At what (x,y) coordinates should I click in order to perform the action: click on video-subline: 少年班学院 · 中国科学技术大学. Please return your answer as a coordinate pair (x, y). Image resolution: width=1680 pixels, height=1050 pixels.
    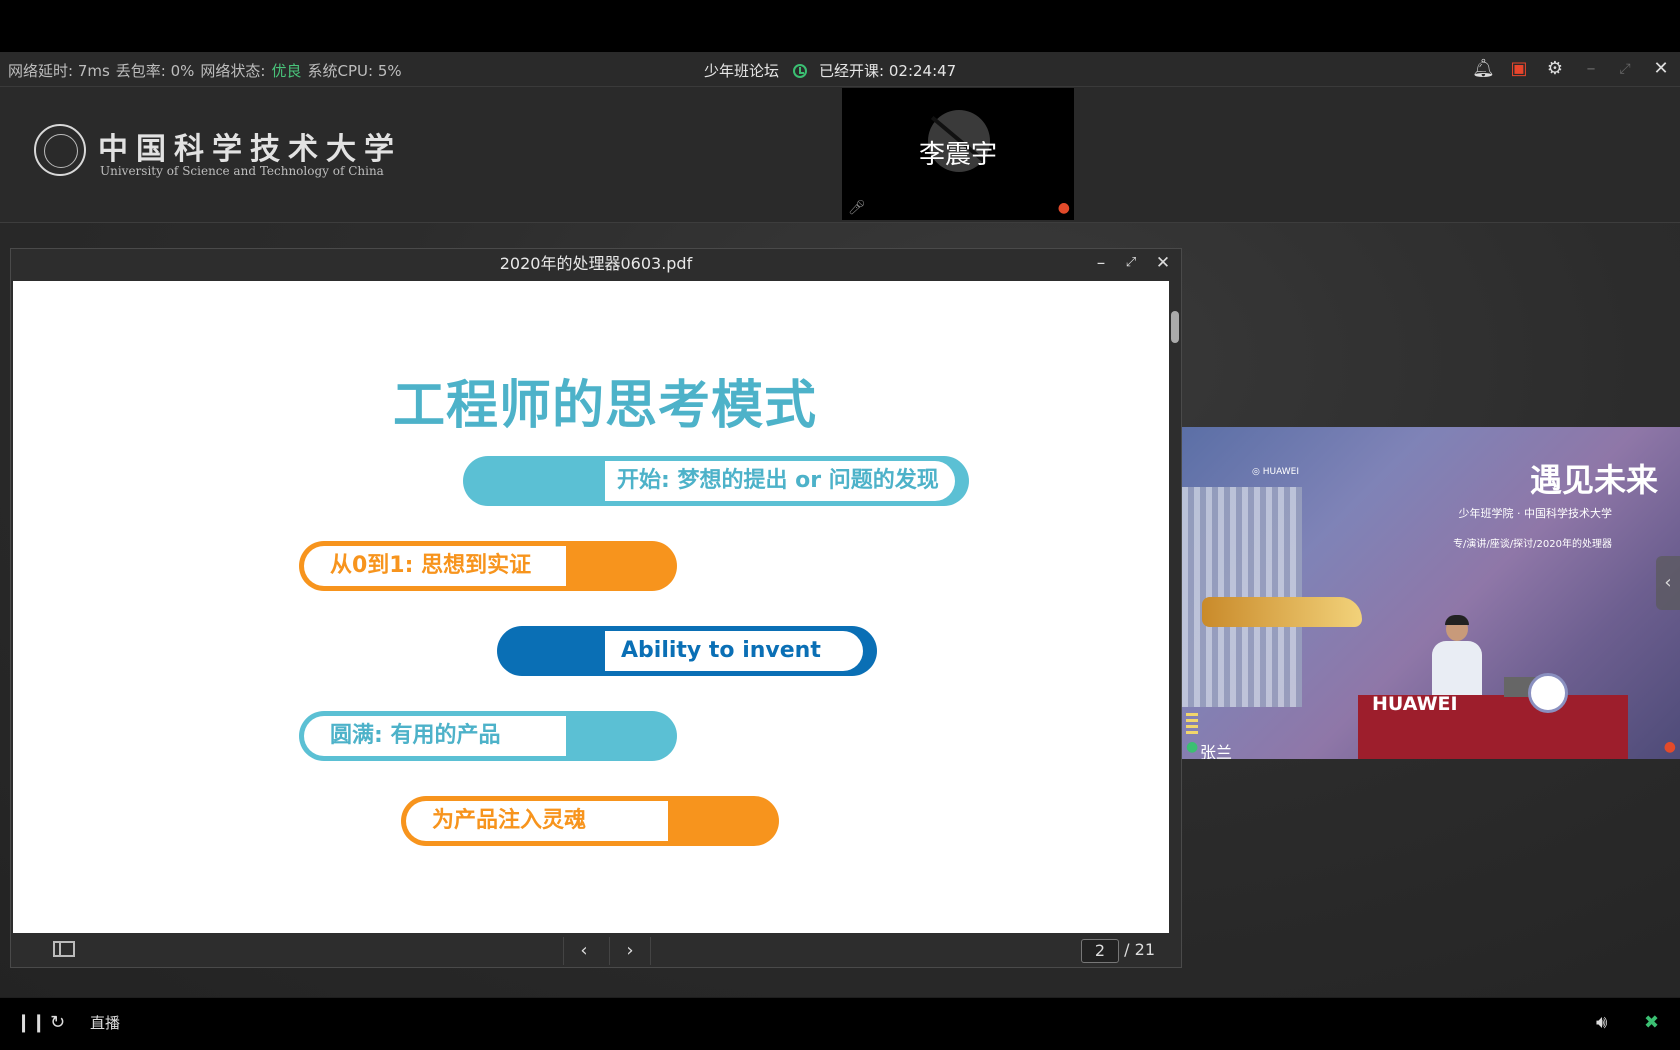
    Looking at the image, I should click on (1535, 513).